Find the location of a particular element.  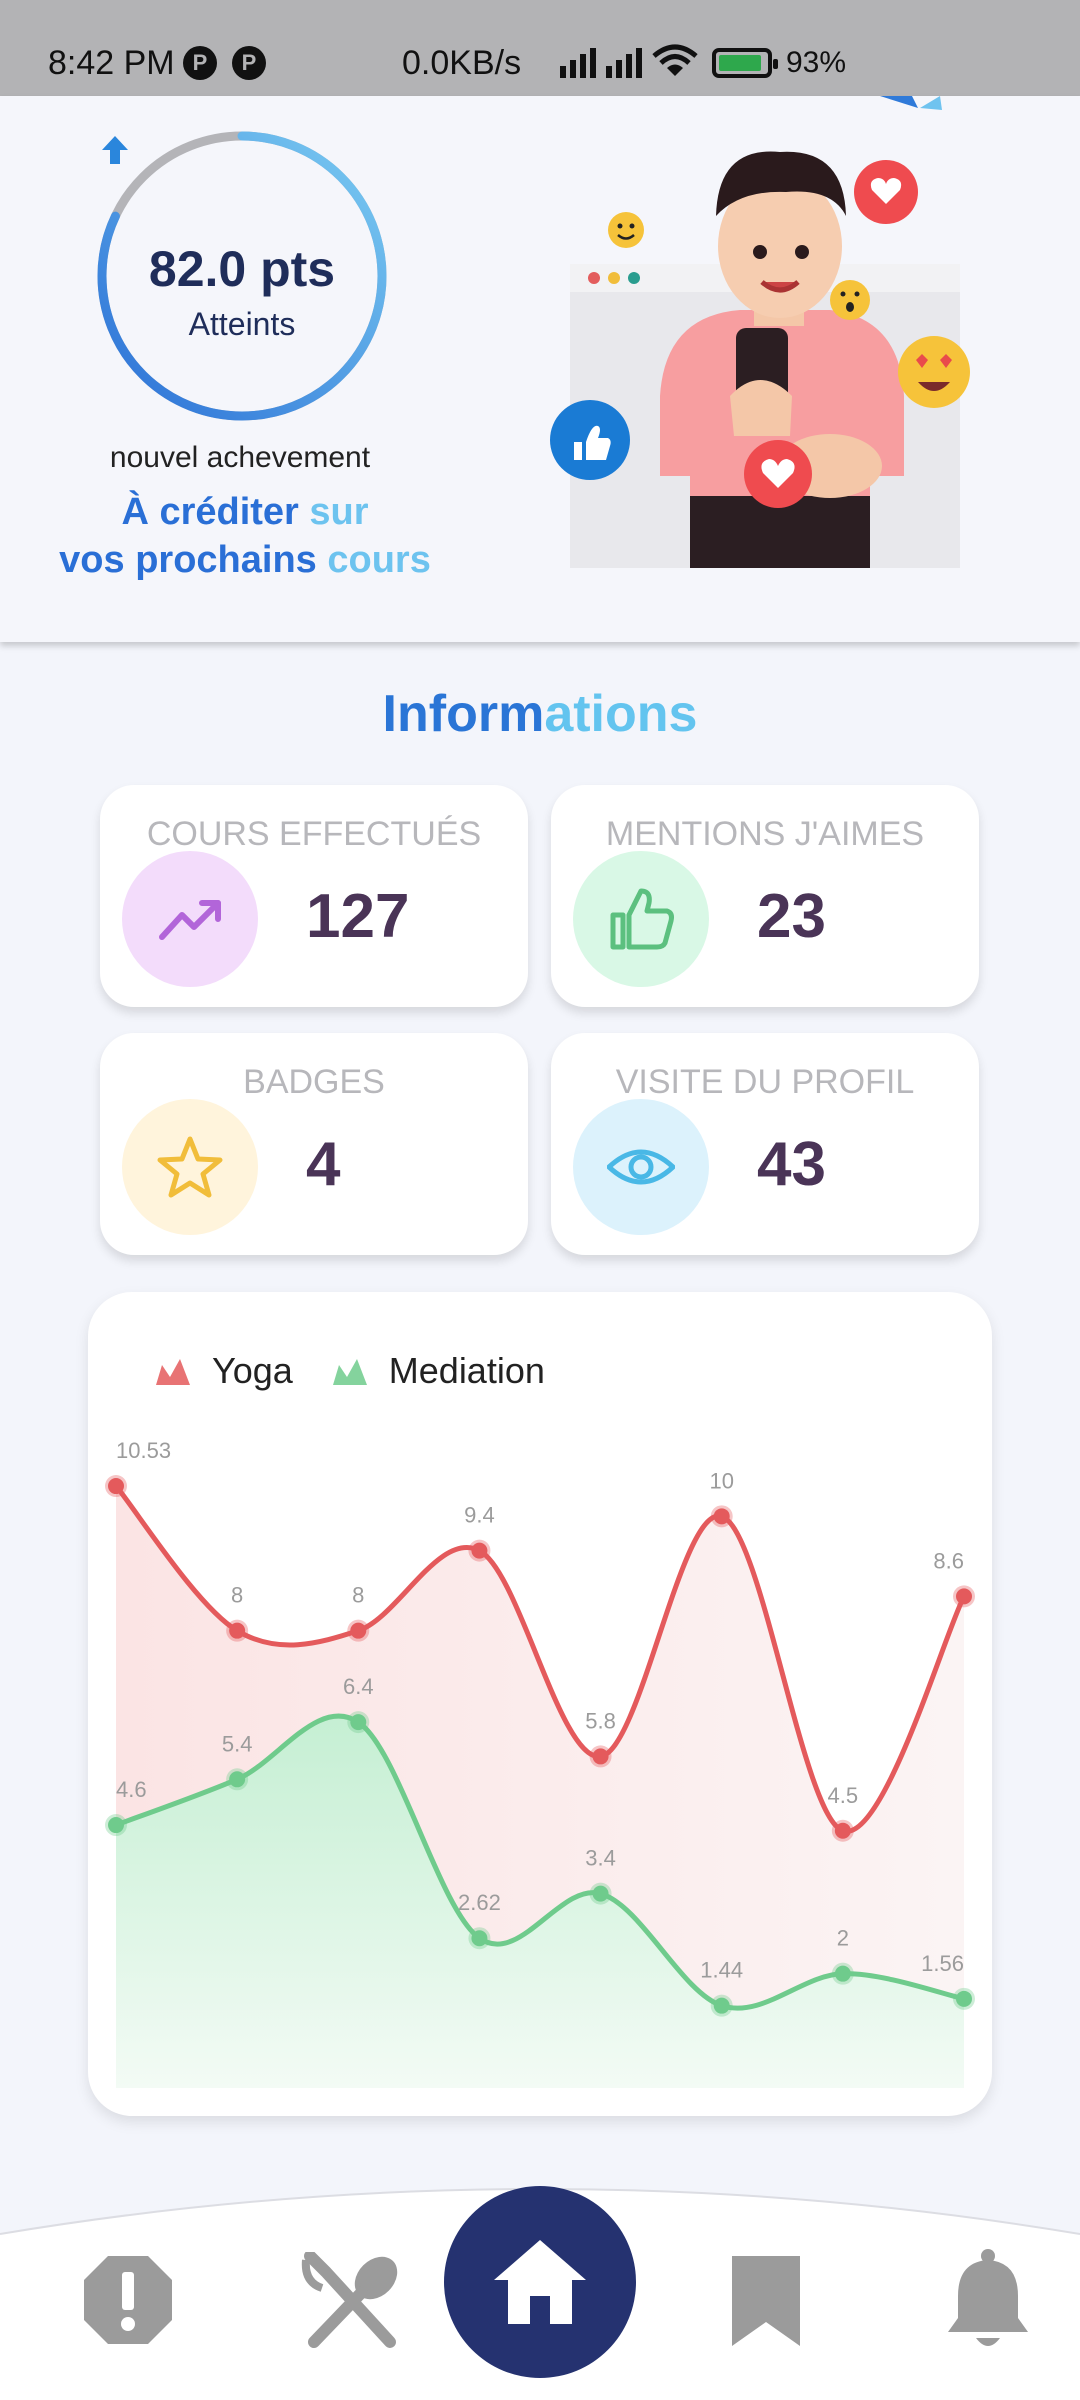

bell-icon is located at coordinates (988, 2300).